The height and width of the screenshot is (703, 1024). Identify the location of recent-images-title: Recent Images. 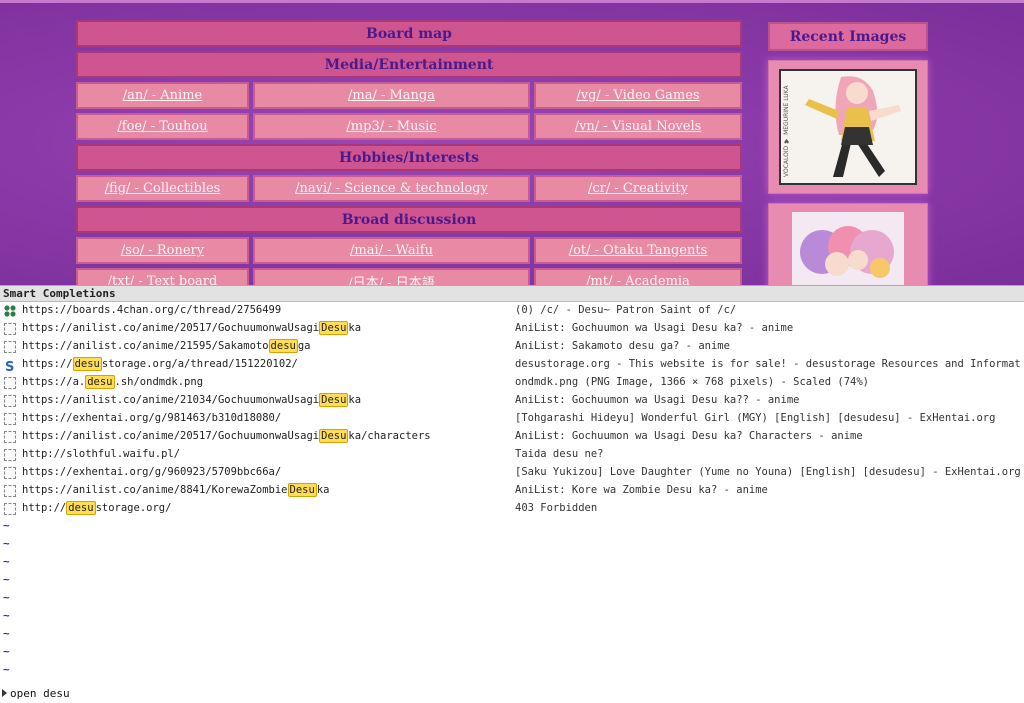
(848, 36).